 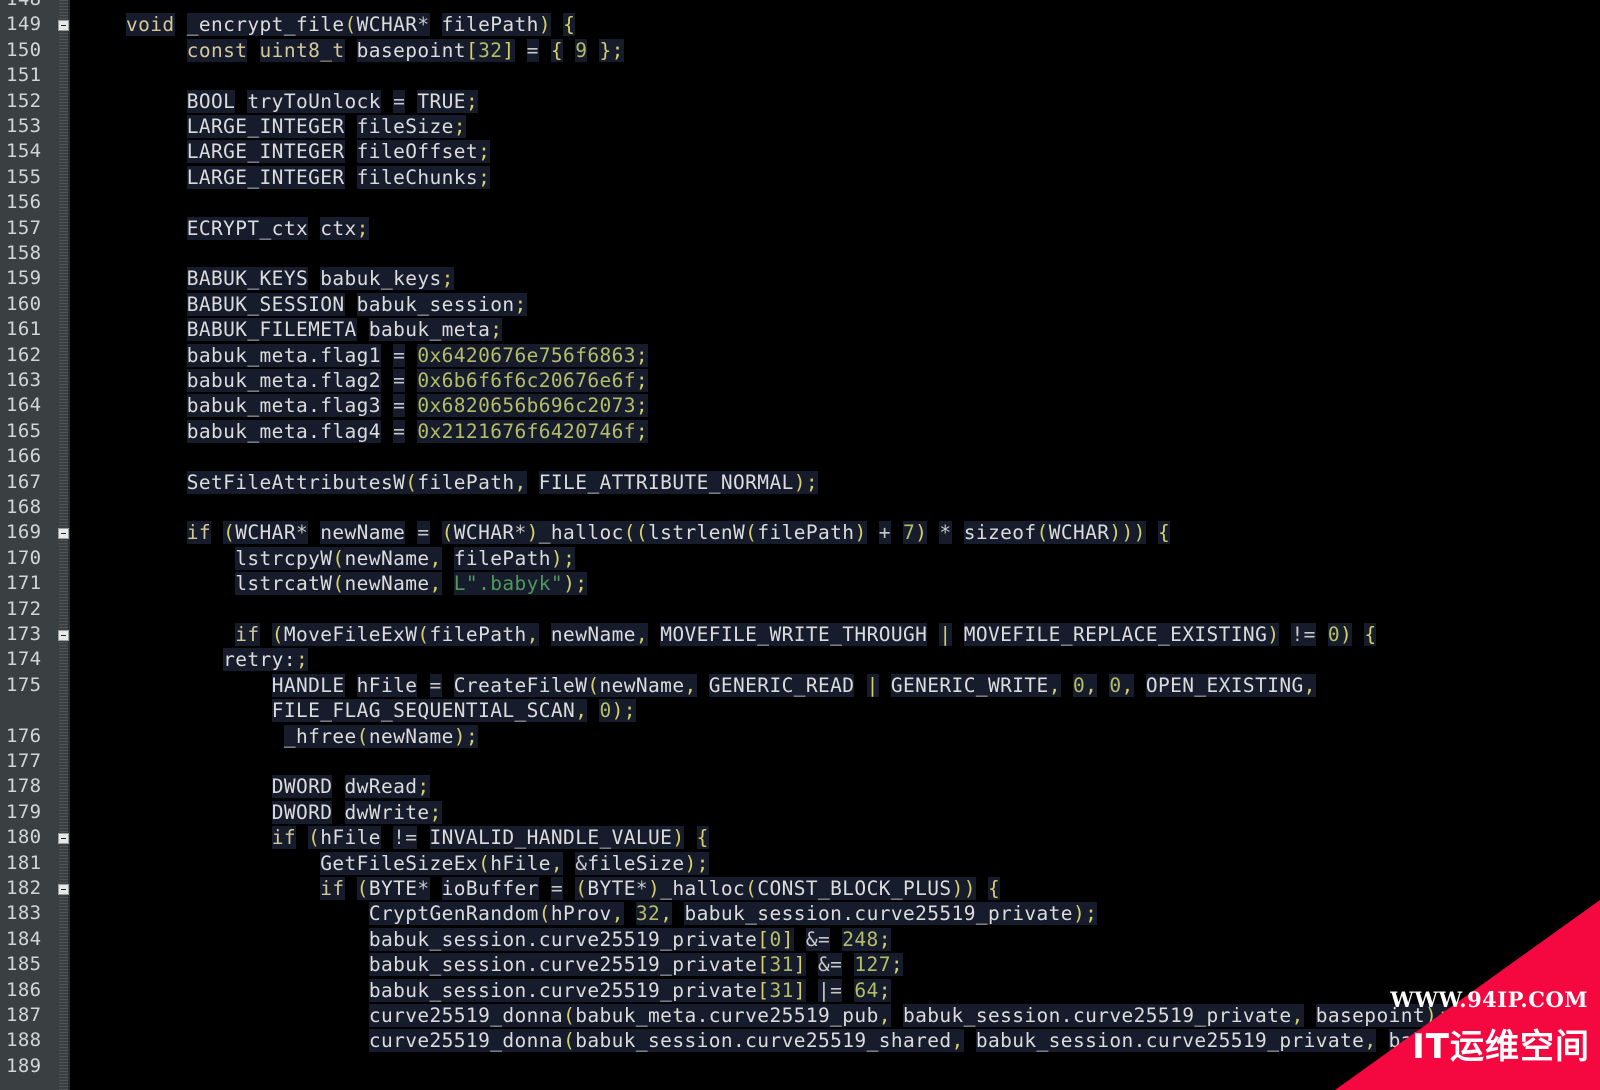 I want to click on gutter-line: 178, so click(x=35, y=786).